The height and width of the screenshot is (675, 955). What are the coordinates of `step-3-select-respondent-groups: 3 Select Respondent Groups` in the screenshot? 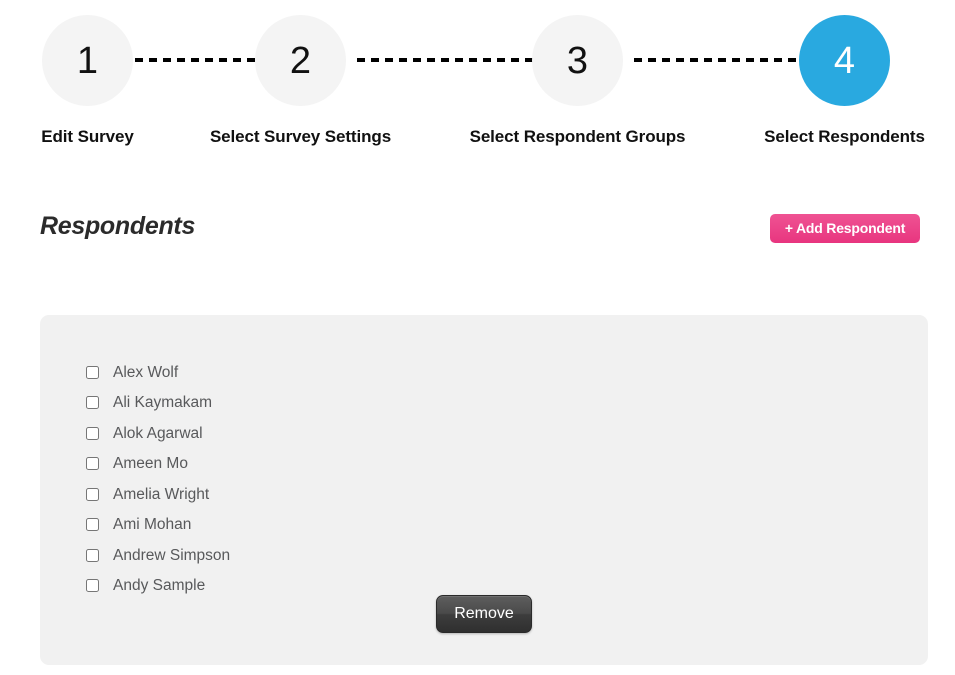 It's located at (578, 80).